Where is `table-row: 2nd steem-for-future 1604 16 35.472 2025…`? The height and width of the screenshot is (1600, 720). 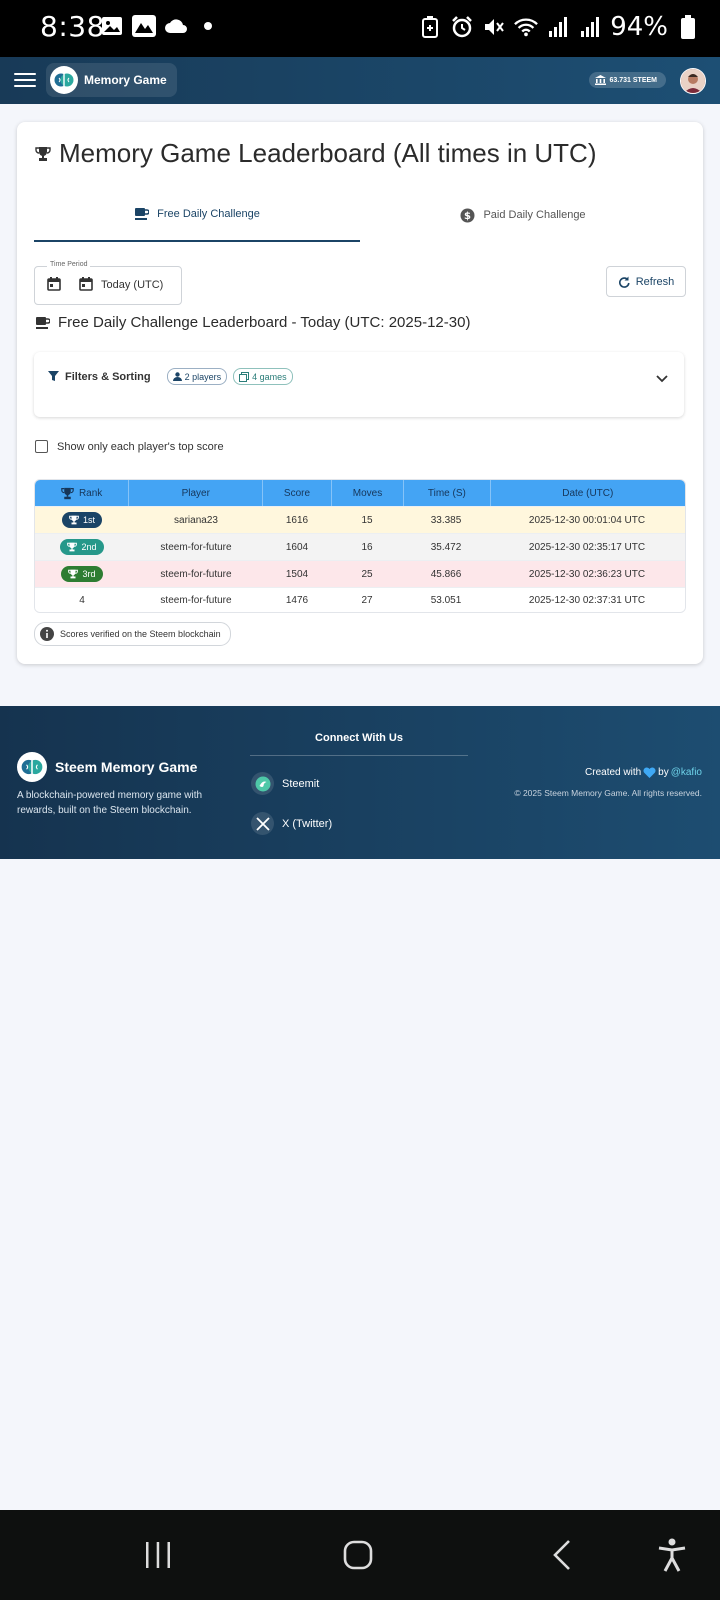
table-row: 2nd steem-for-future 1604 16 35.472 2025… is located at coordinates (360, 546).